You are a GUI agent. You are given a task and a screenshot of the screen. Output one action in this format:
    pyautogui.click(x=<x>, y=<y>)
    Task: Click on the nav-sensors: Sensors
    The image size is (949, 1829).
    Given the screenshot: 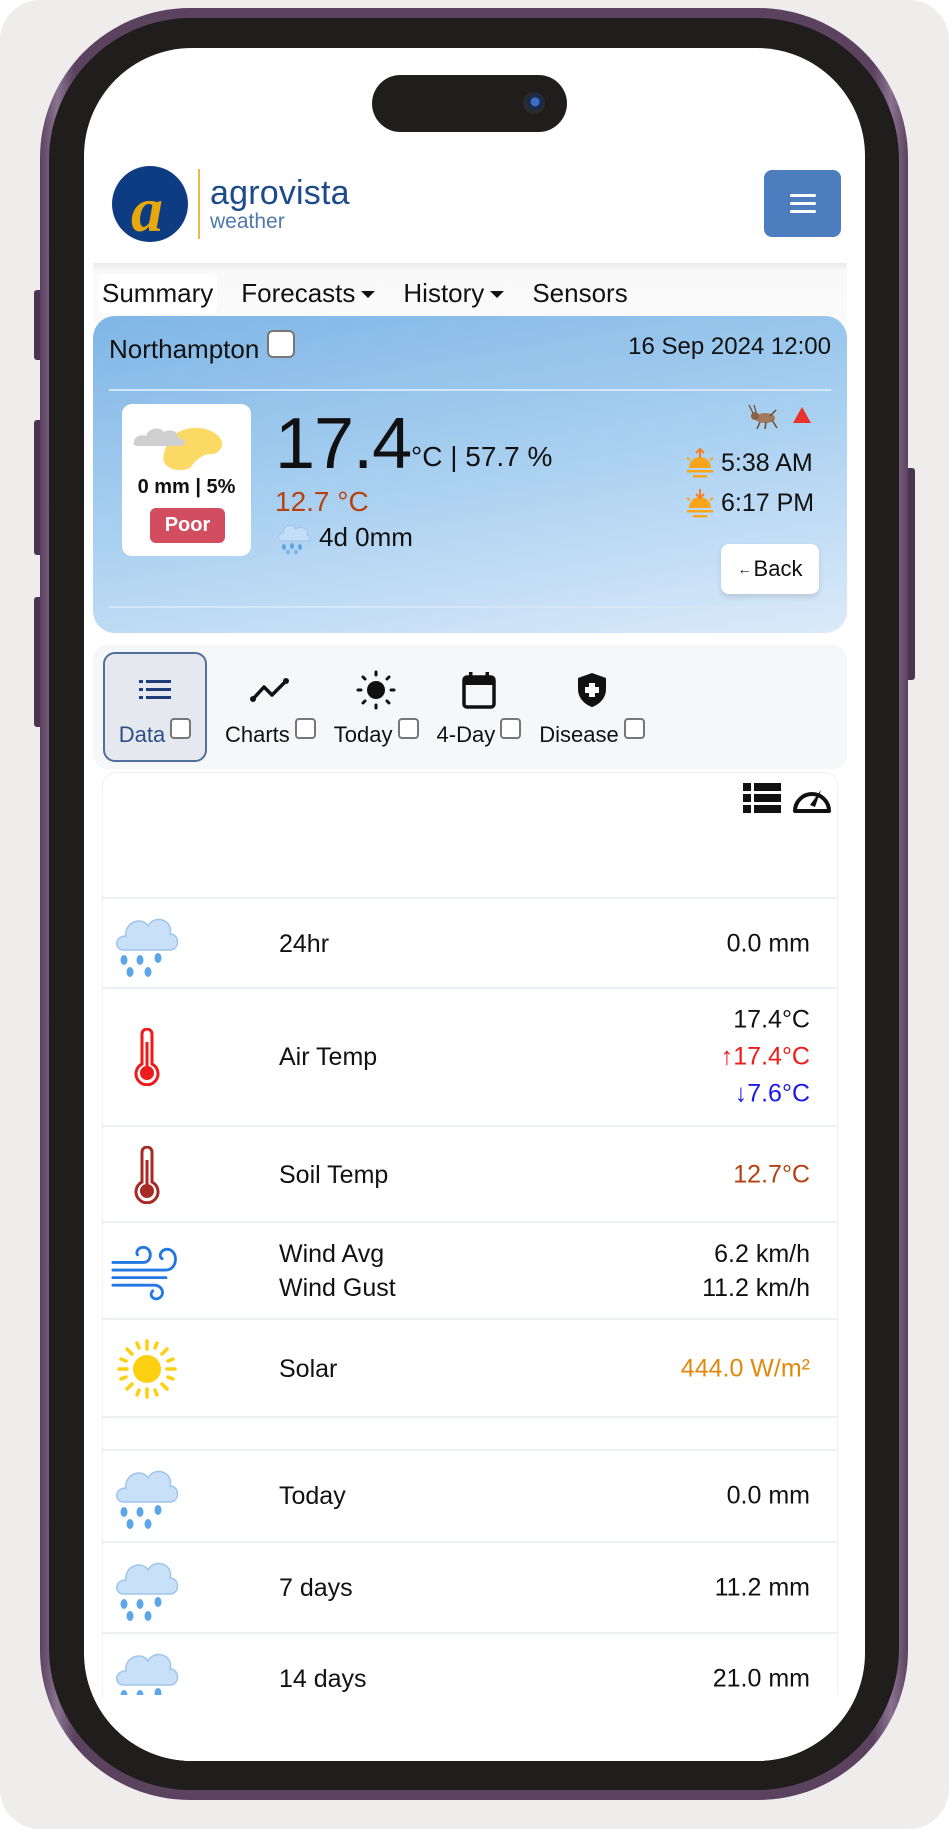 What is the action you would take?
    pyautogui.click(x=579, y=293)
    